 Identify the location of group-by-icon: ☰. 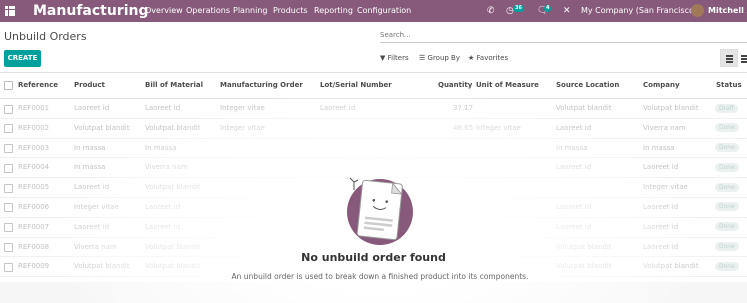
(422, 58).